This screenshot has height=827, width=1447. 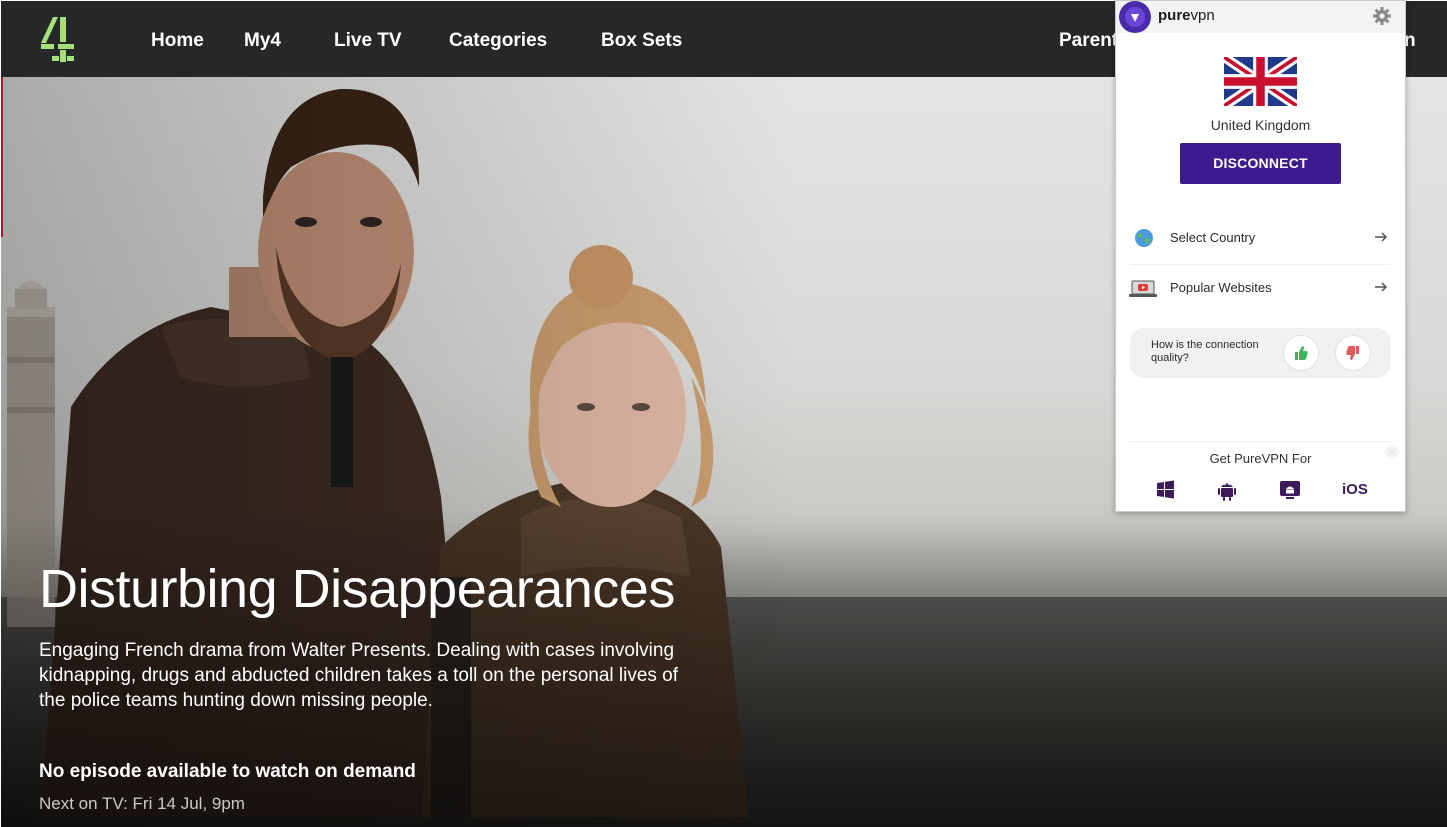 What do you see at coordinates (1260, 264) in the screenshot?
I see `menu-divider` at bounding box center [1260, 264].